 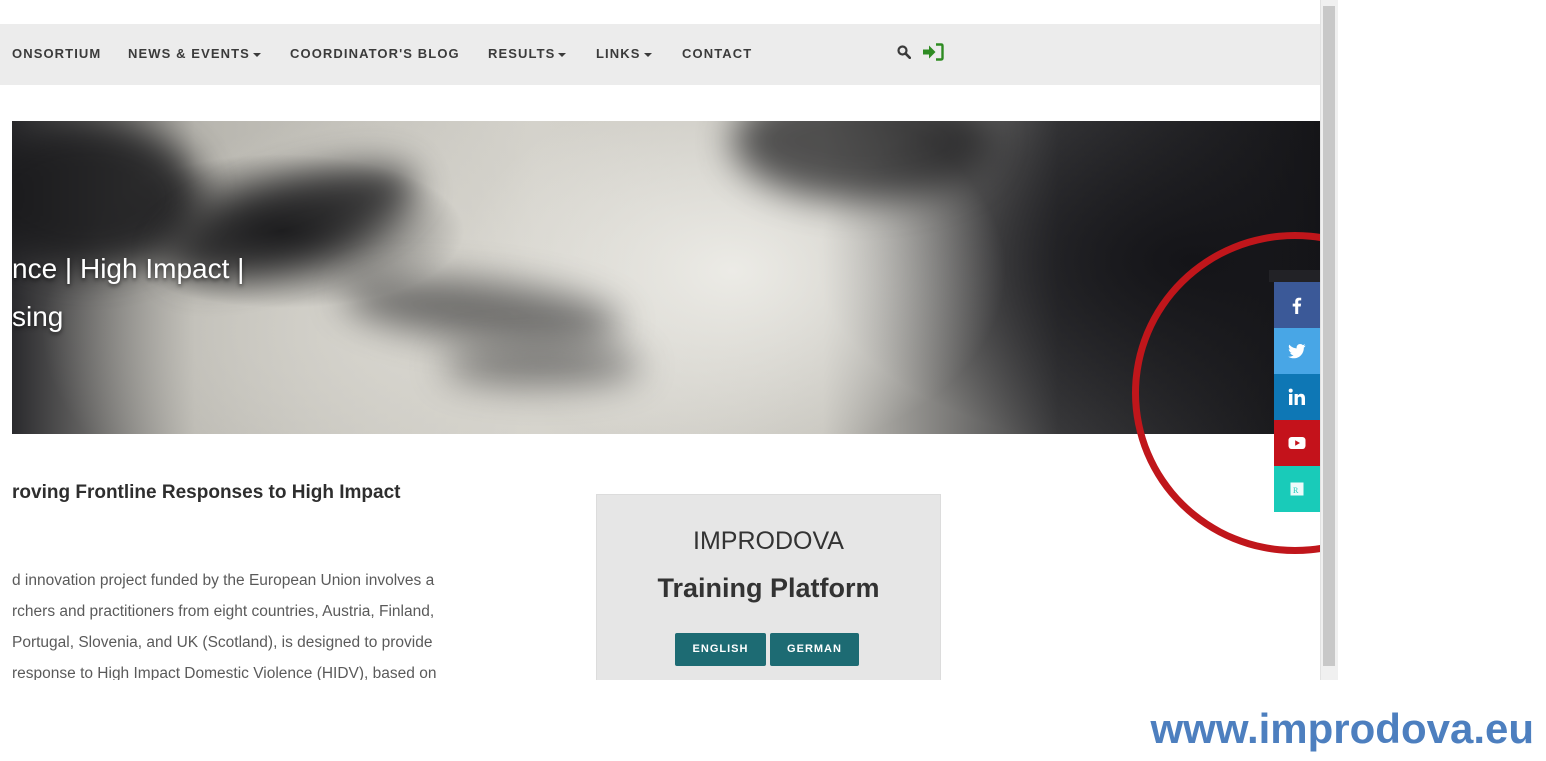 I want to click on facebook-icon, so click(x=1297, y=305).